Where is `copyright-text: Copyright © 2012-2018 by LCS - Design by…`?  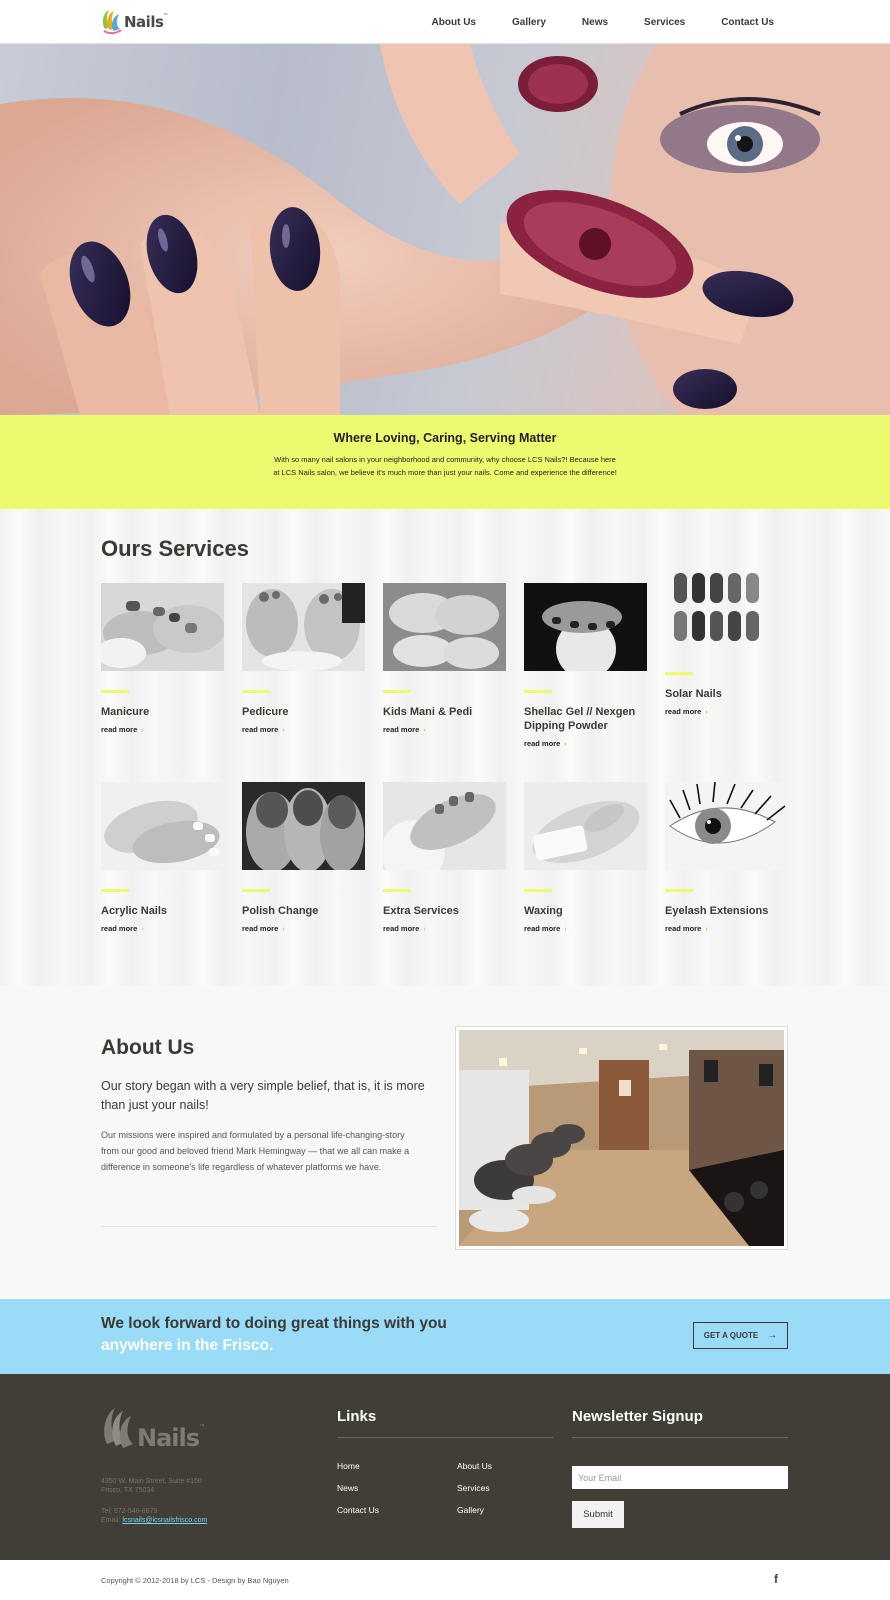 copyright-text: Copyright © 2012-2018 by LCS - Design by… is located at coordinates (195, 1580).